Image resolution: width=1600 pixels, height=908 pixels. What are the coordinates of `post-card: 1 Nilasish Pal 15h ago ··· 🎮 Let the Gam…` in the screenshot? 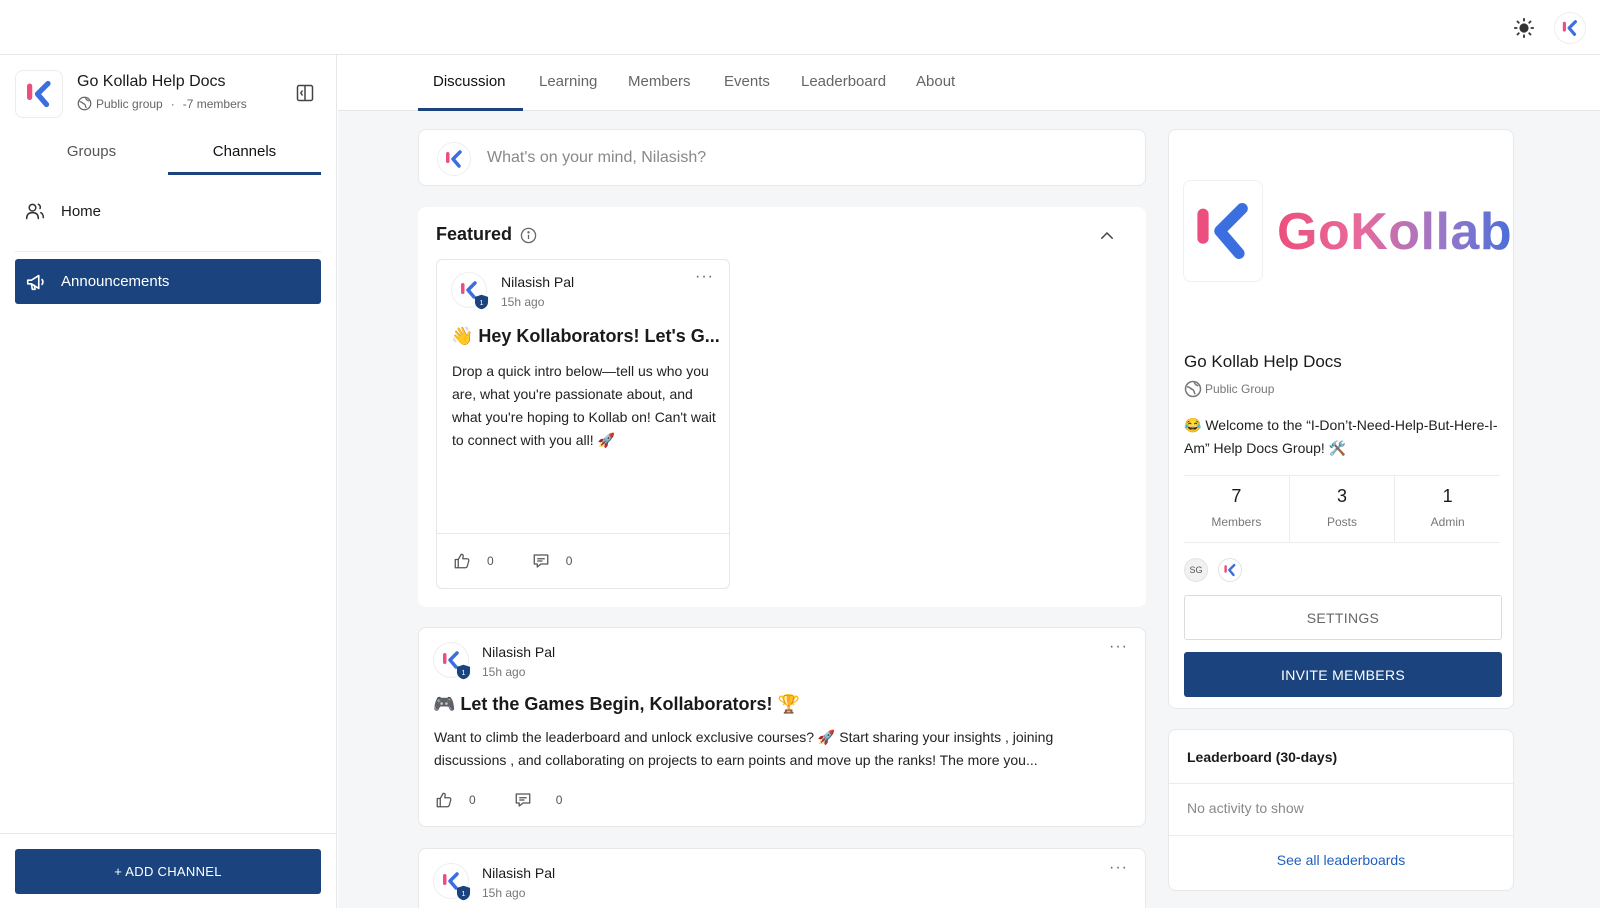 It's located at (782, 727).